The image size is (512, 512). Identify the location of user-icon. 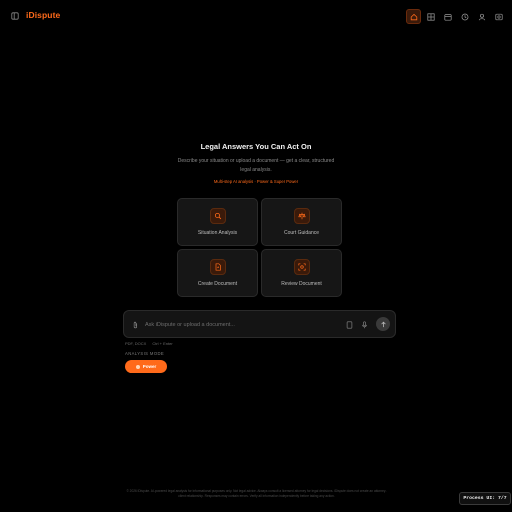
(481, 16).